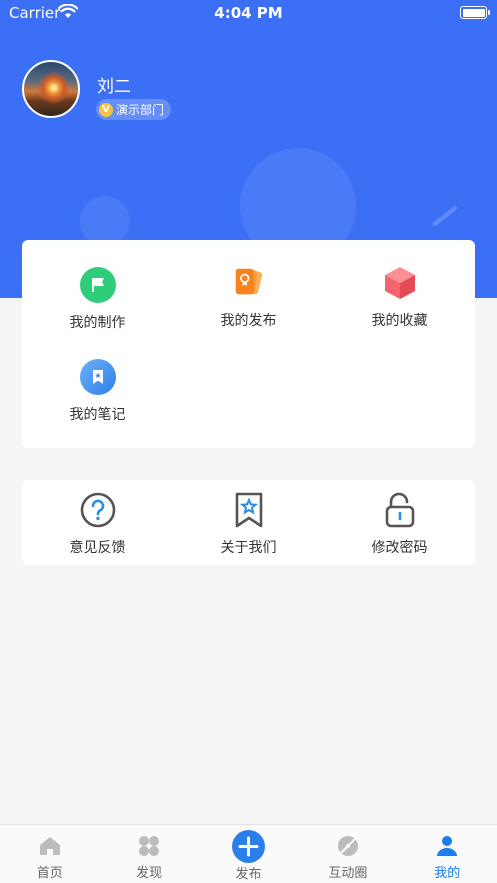 The image size is (497, 883). I want to click on status-time: 4:04 PM, so click(248, 13).